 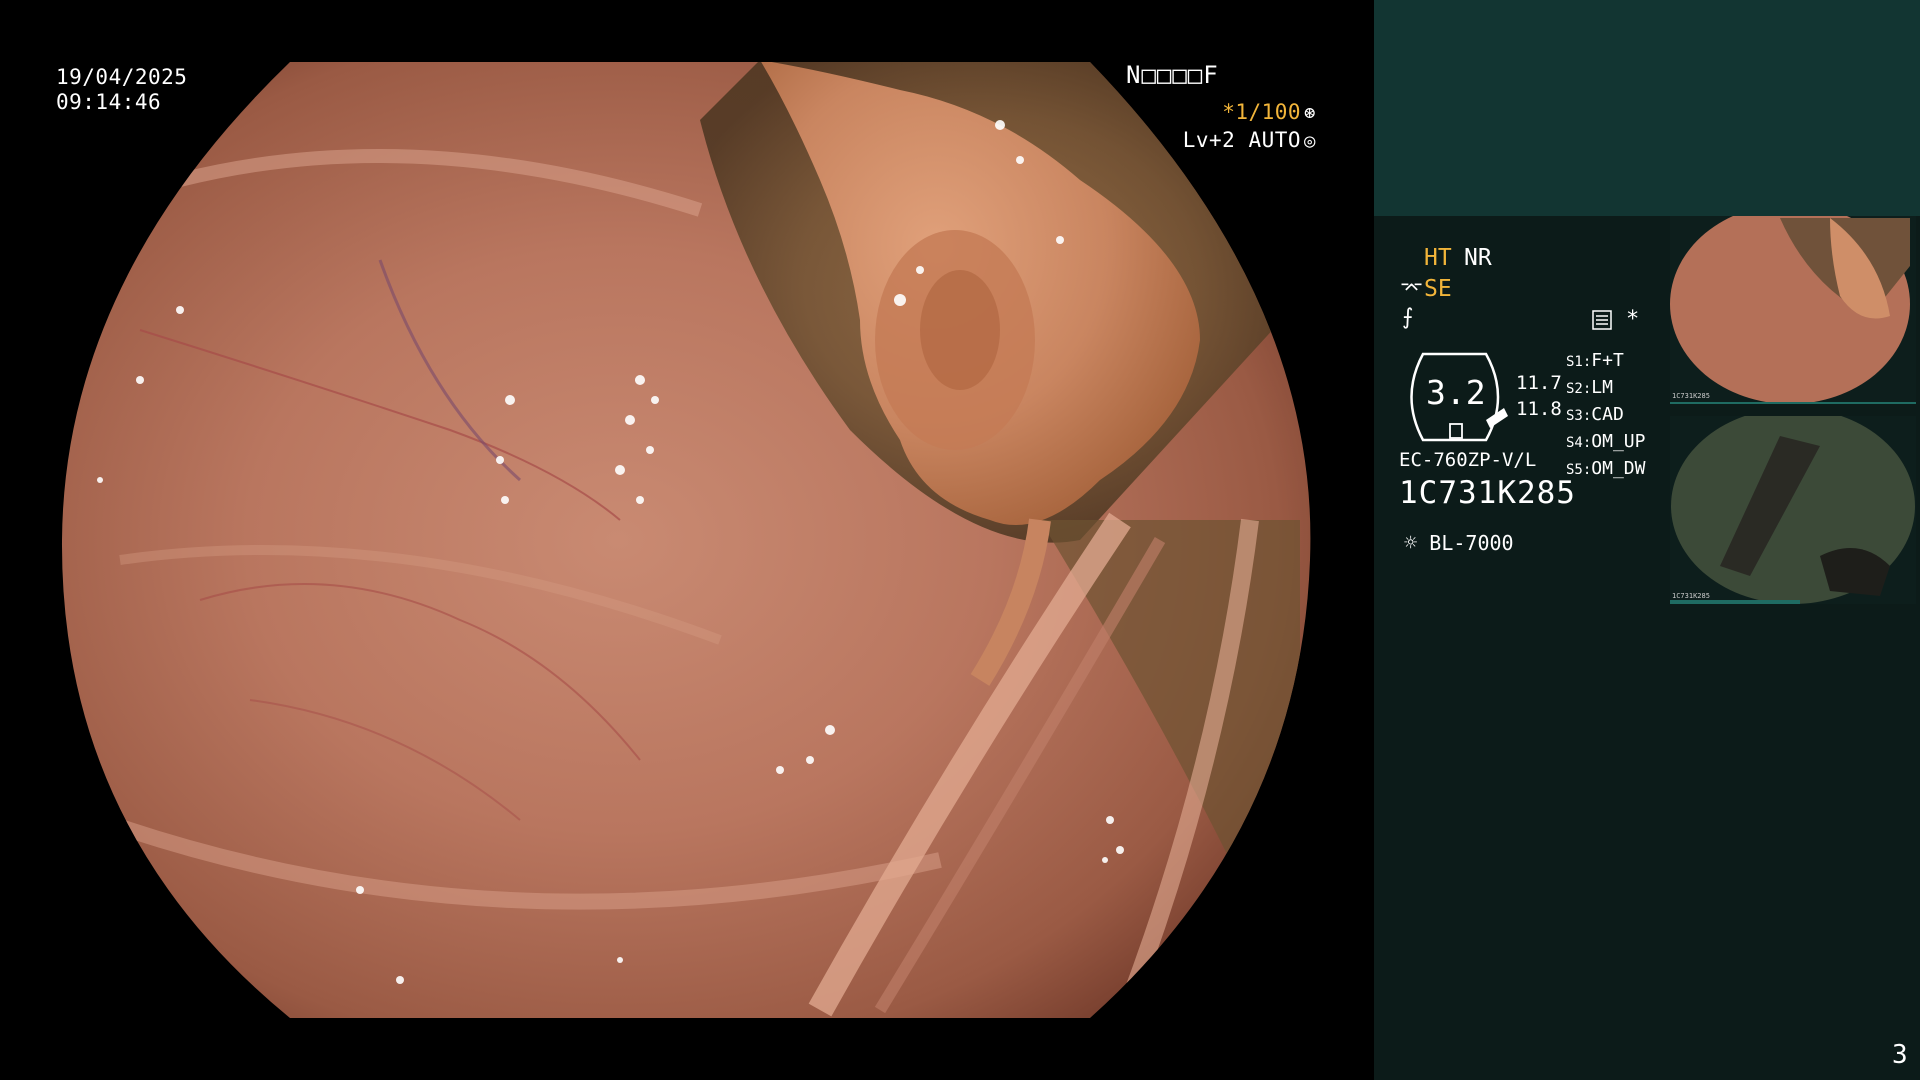 I want to click on level-readout: Lv+2 AUTO ◎, so click(x=1249, y=140).